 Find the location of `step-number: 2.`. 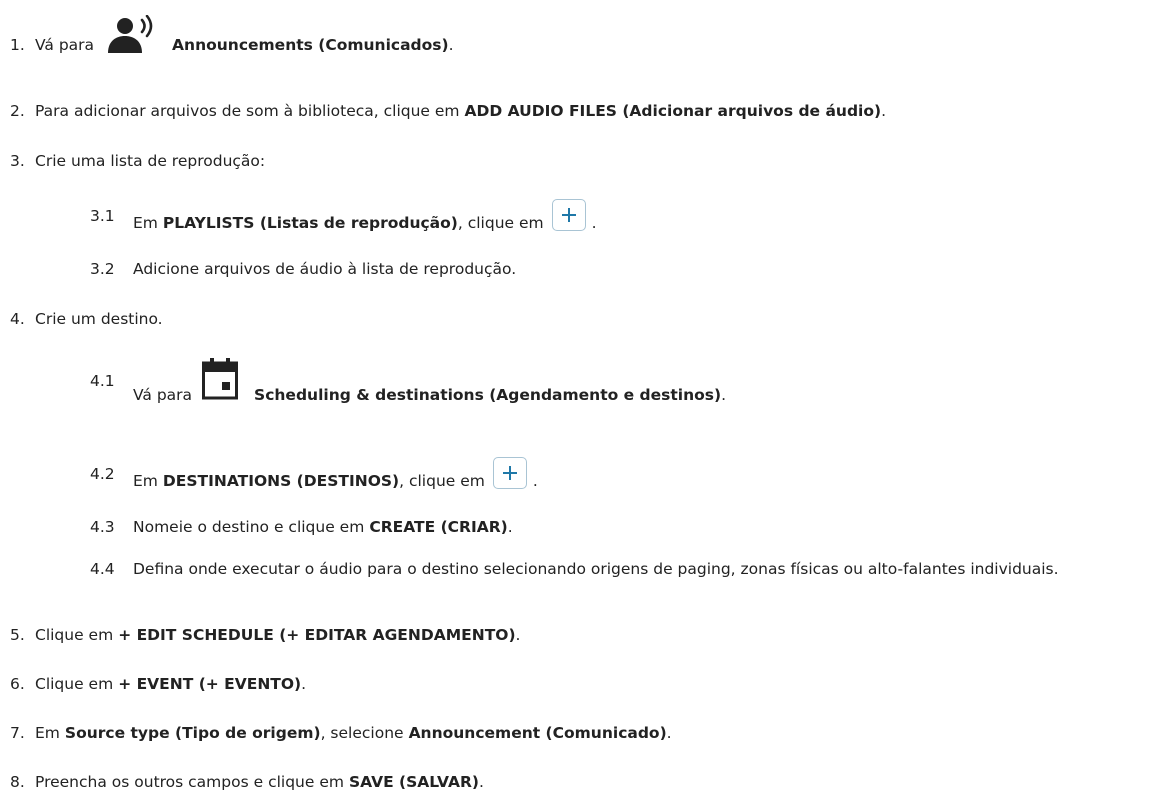

step-number: 2. is located at coordinates (17, 111).